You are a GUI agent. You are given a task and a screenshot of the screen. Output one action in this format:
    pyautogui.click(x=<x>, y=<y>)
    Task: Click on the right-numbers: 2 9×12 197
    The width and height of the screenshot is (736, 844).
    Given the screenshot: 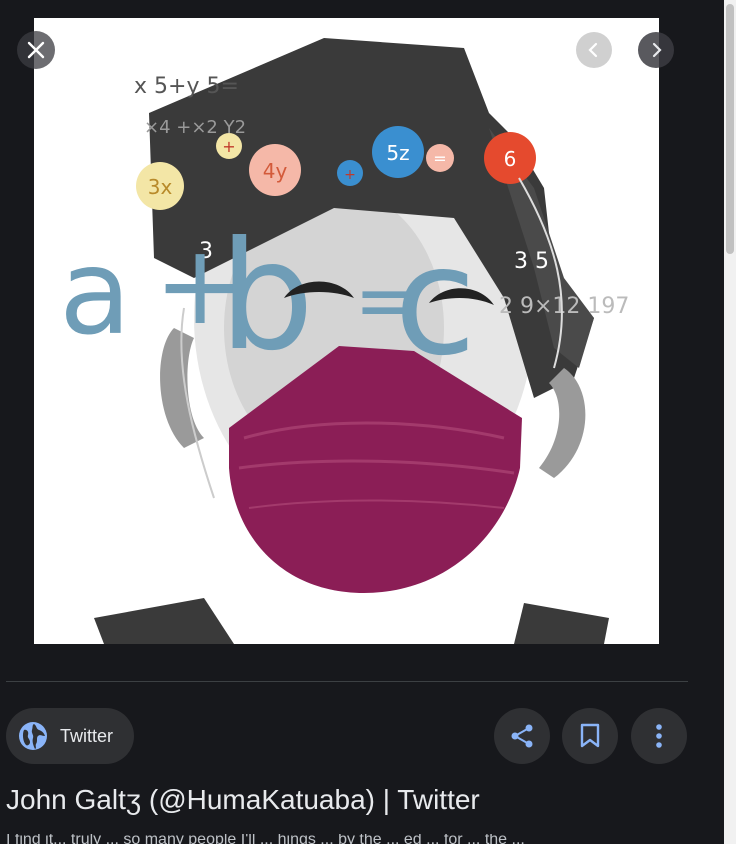 What is the action you would take?
    pyautogui.click(x=564, y=306)
    